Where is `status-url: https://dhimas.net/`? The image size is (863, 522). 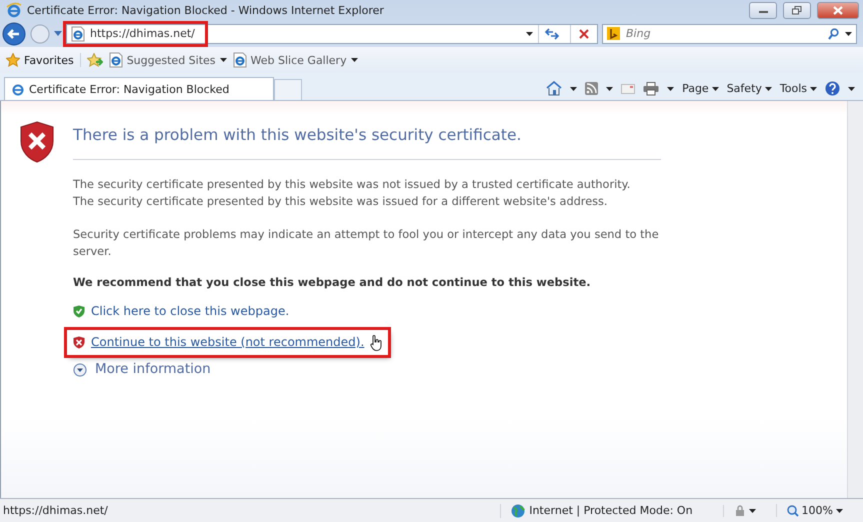
status-url: https://dhimas.net/ is located at coordinates (55, 510).